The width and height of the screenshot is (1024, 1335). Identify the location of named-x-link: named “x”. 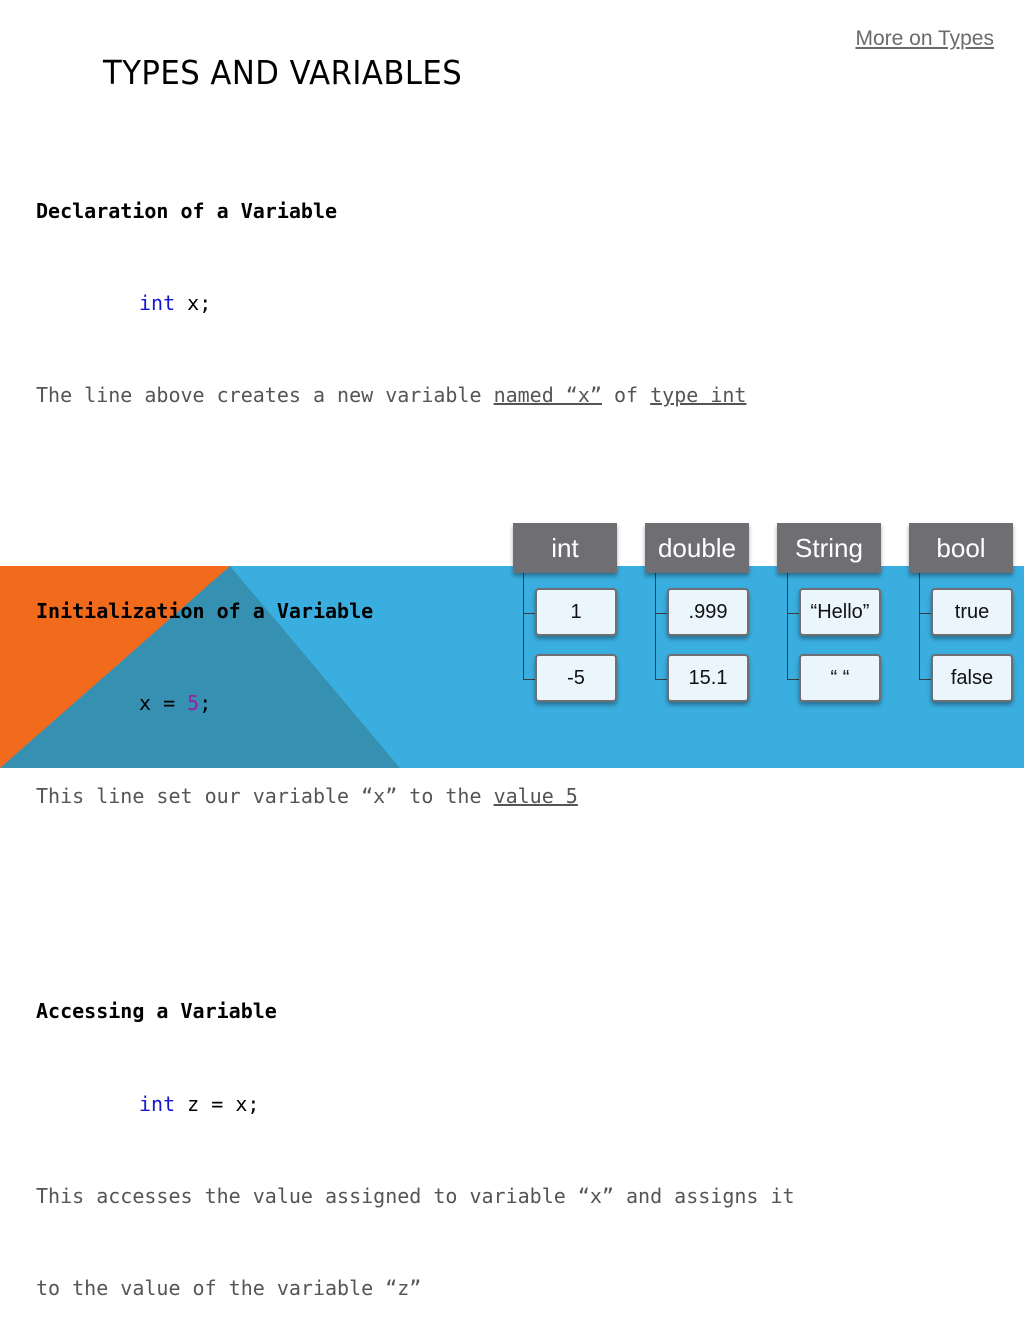
(548, 395).